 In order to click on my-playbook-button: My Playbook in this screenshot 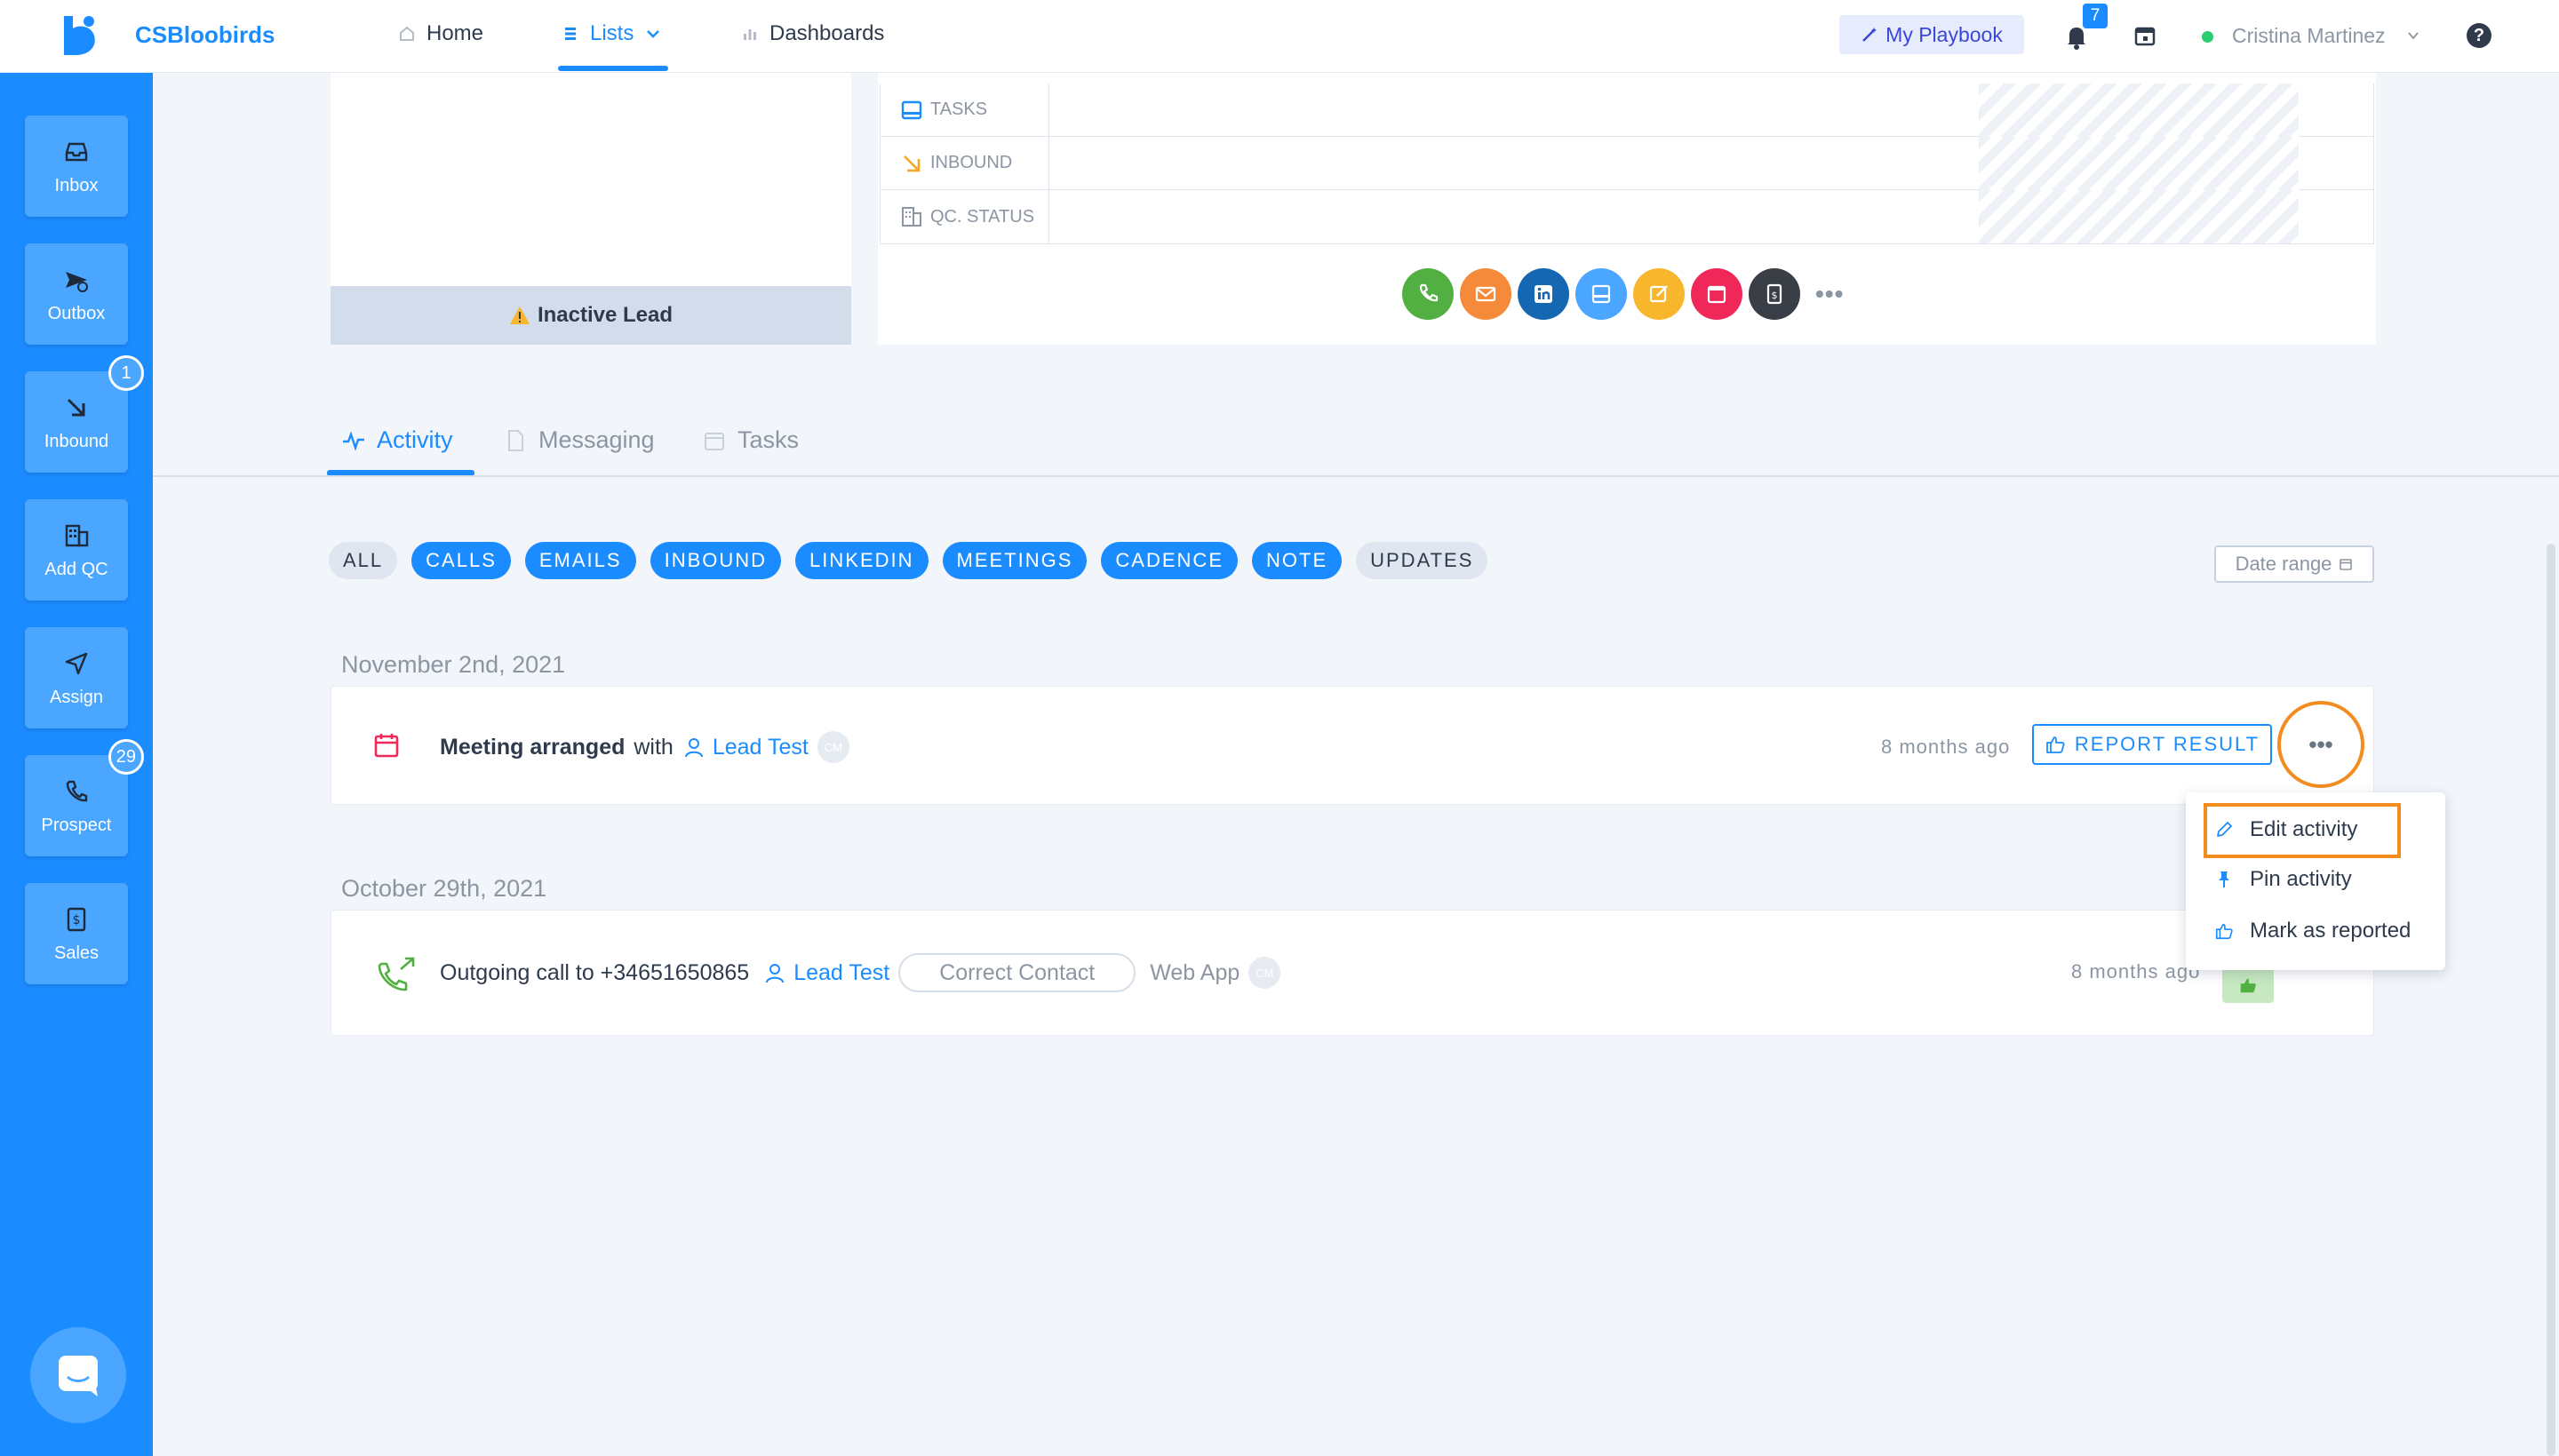, I will do `click(1931, 34)`.